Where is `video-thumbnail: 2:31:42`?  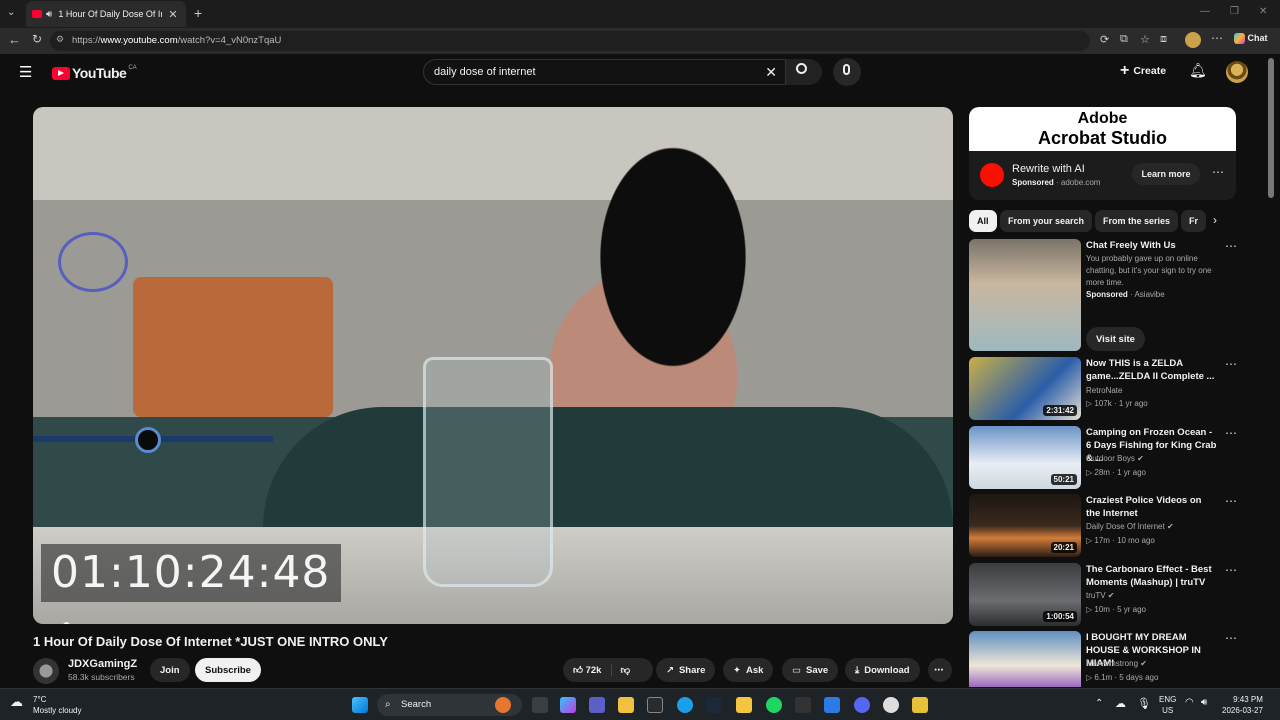
video-thumbnail: 2:31:42 is located at coordinates (1025, 388).